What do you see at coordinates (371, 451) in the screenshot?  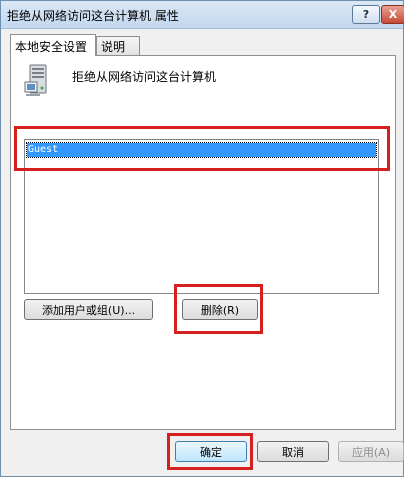 I see `apply-button: 应用(A)` at bounding box center [371, 451].